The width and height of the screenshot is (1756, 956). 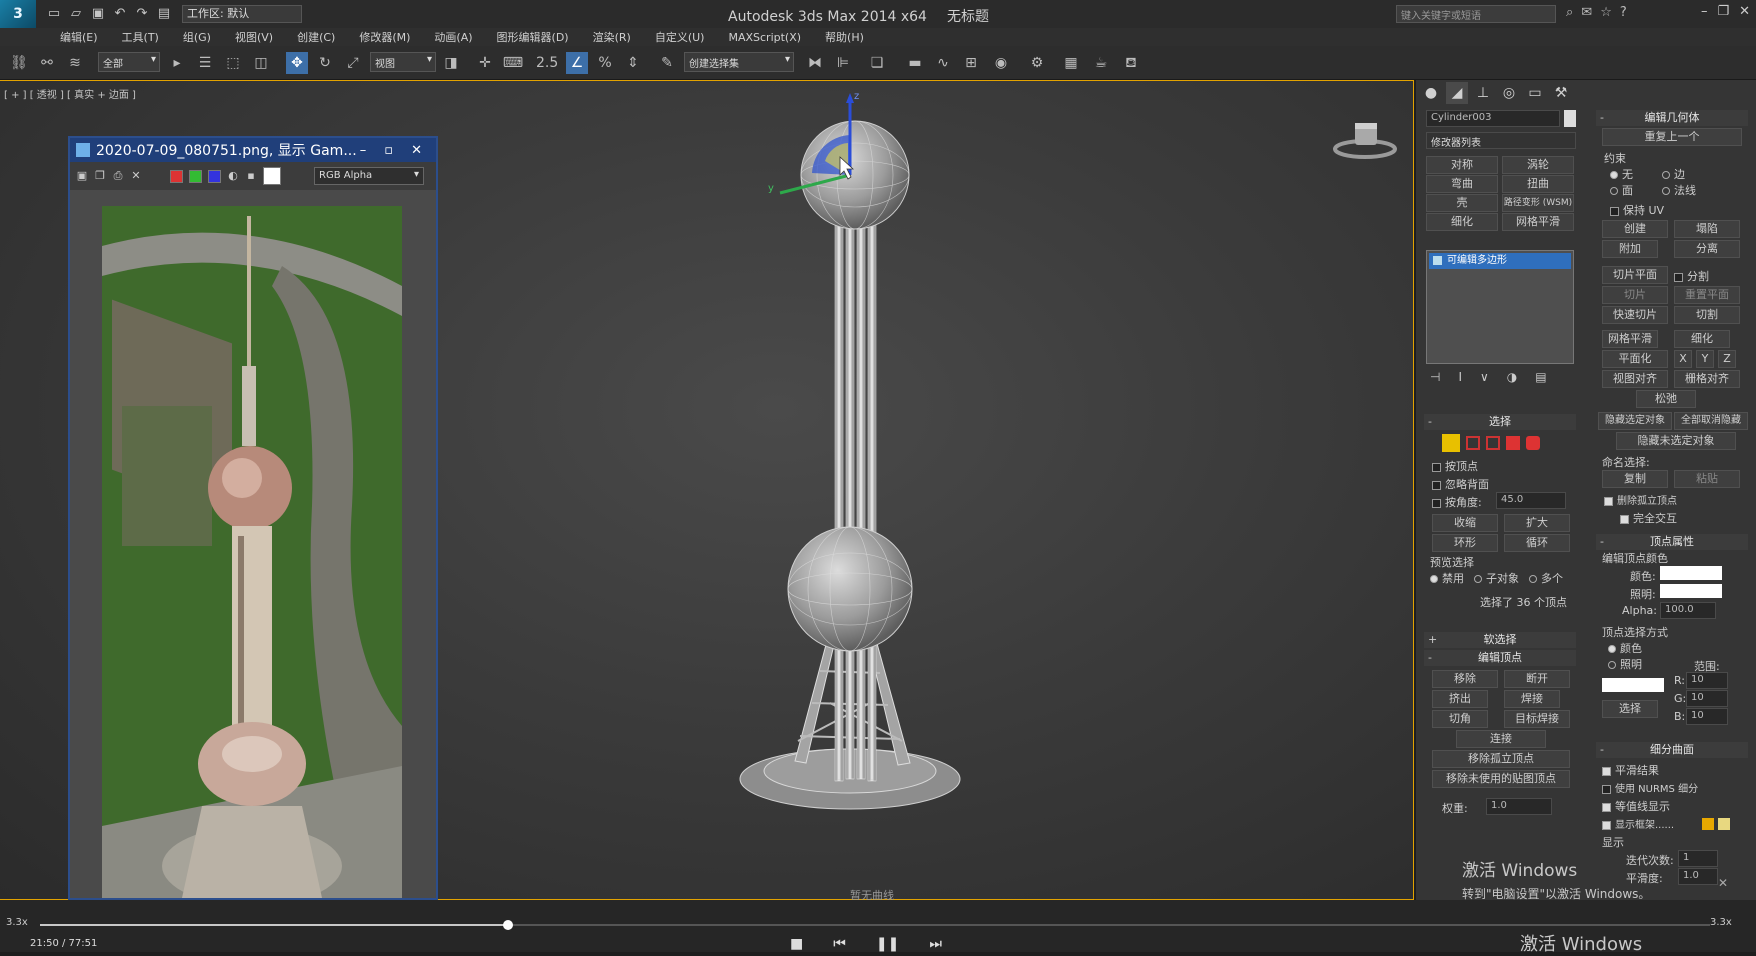 I want to click on constraint-none-radio: 无, so click(x=1621, y=174).